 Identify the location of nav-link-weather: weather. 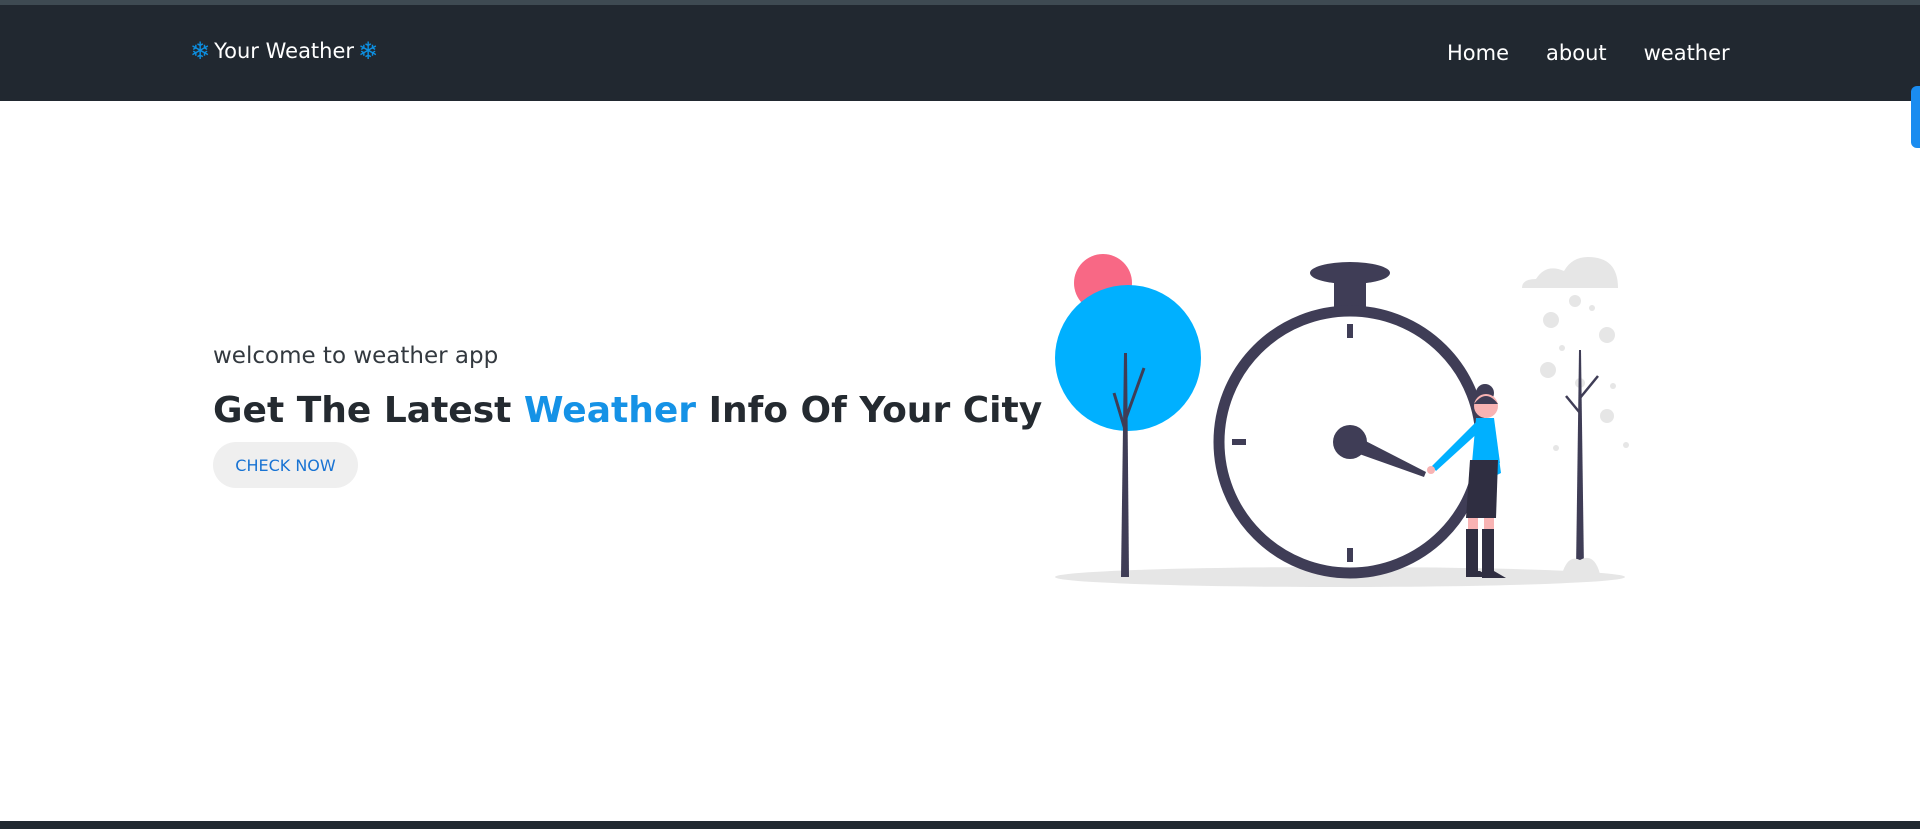
(1687, 53).